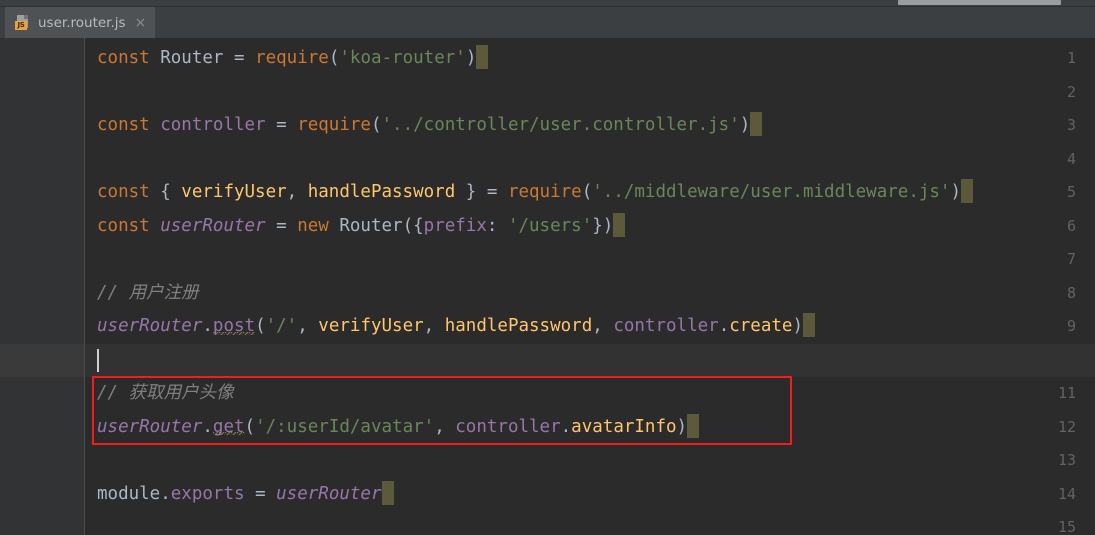 The height and width of the screenshot is (535, 1095). Describe the element at coordinates (624, 426) in the screenshot. I see `code-method: avatarInfo` at that location.